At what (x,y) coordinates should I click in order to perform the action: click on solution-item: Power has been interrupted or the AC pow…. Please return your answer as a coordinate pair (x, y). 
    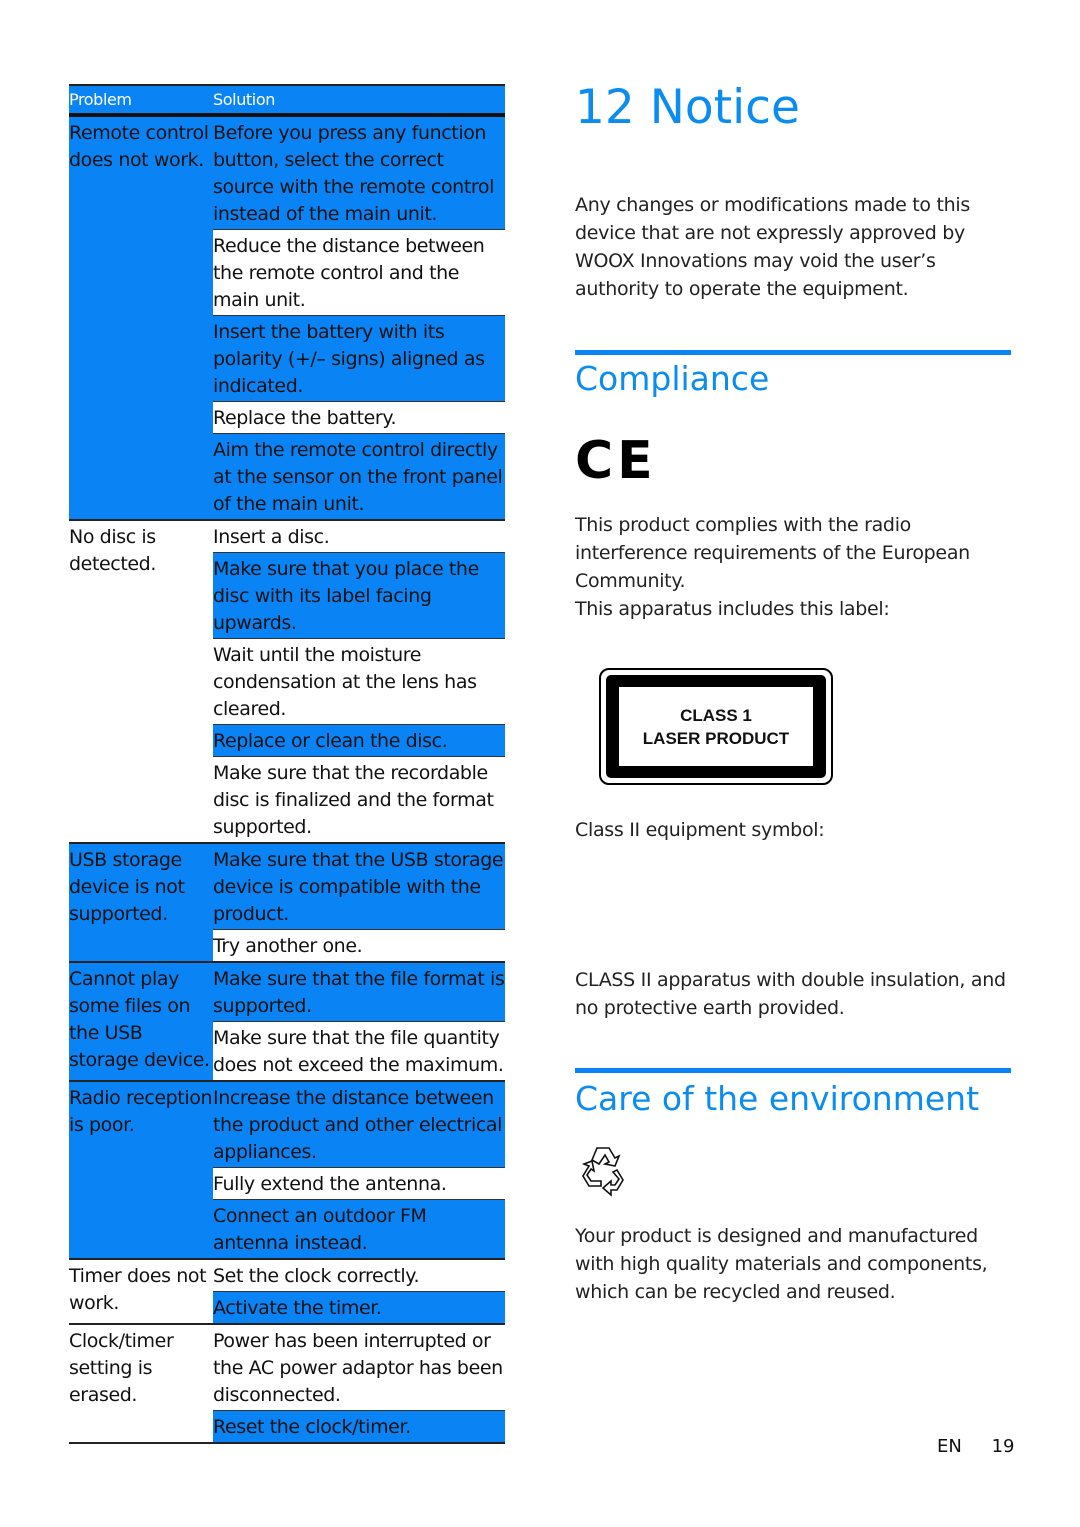
    Looking at the image, I should click on (359, 1368).